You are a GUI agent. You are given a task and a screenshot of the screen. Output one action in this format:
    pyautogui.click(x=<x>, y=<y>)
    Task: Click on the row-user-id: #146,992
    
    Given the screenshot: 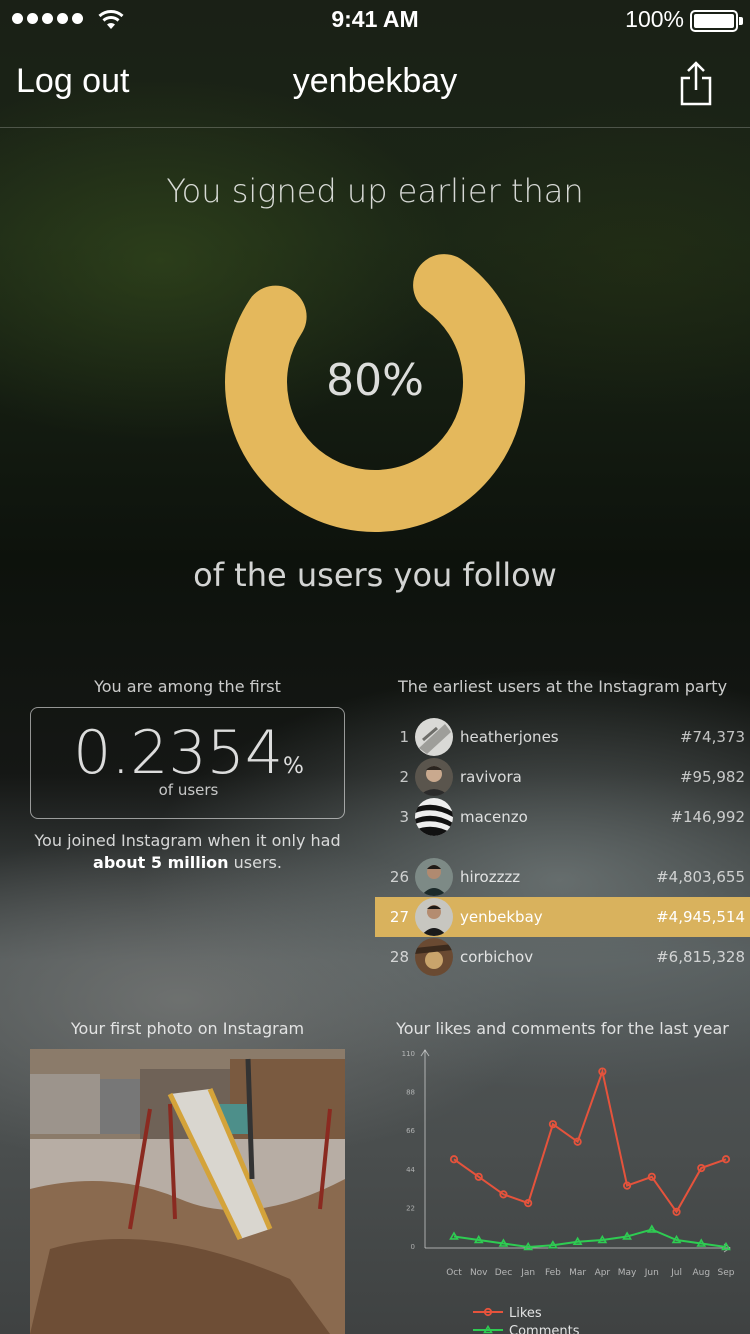 What is the action you would take?
    pyautogui.click(x=707, y=817)
    